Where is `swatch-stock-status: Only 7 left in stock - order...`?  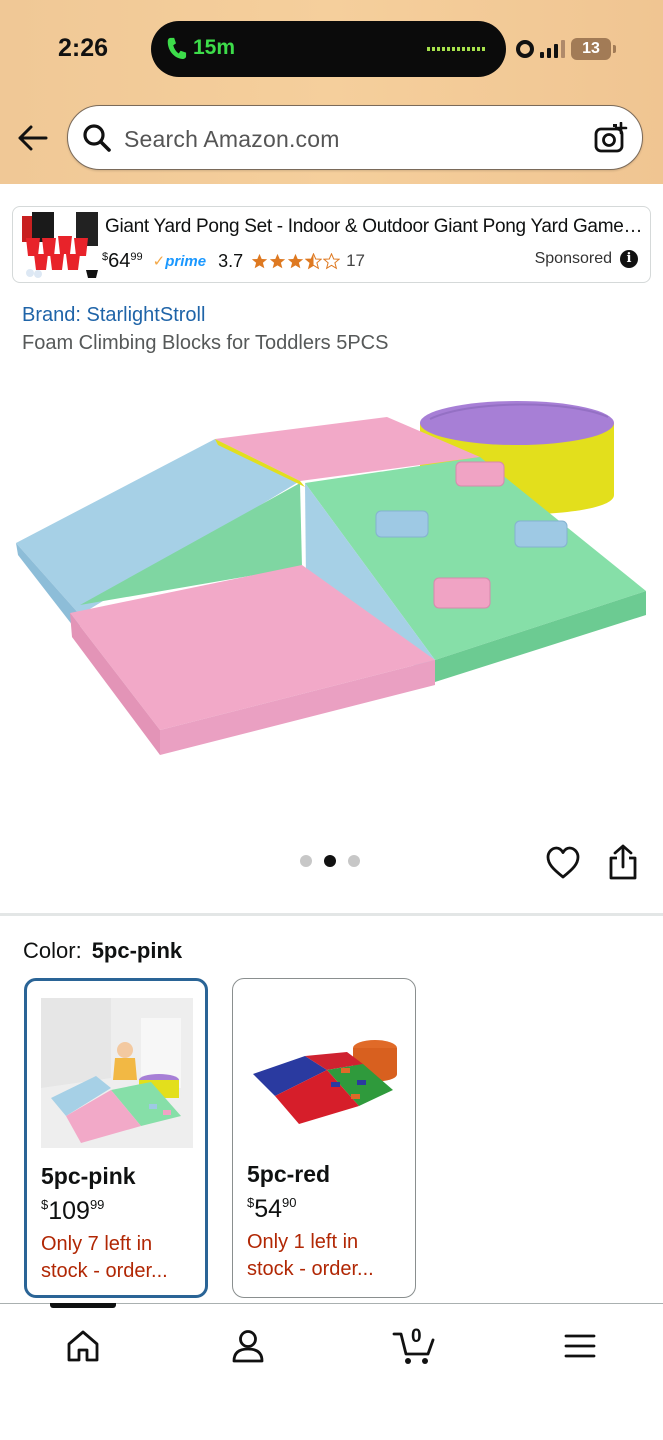 swatch-stock-status: Only 7 left in stock - order... is located at coordinates (104, 1257).